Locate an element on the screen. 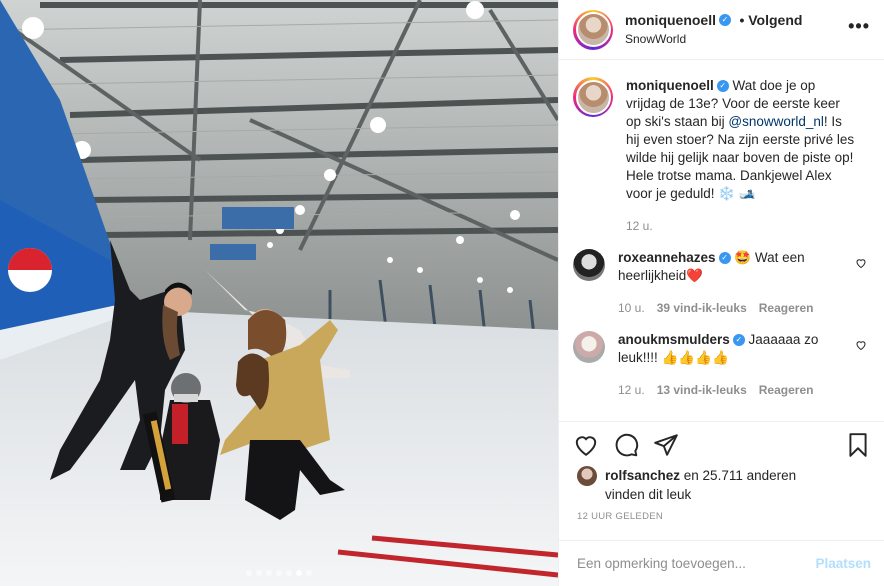 This screenshot has width=884, height=586. caption-username: moniquenoell is located at coordinates (670, 85).